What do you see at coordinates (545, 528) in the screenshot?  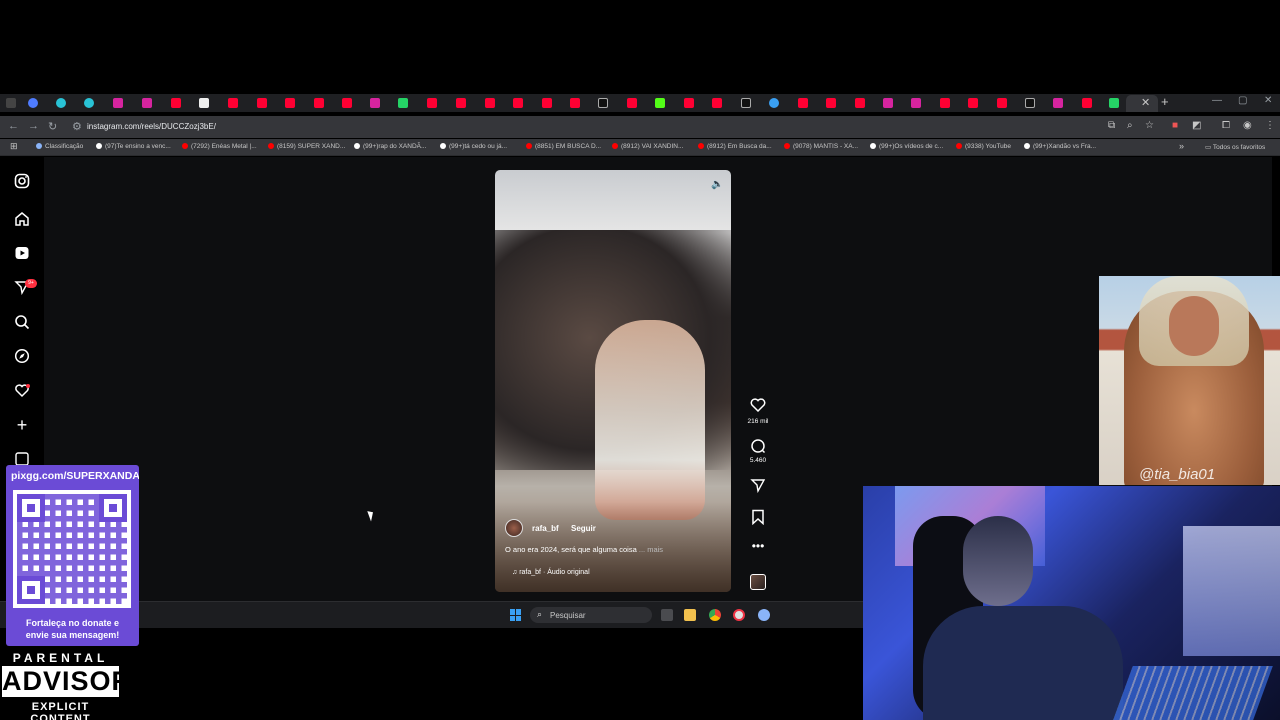 I see `reel-username: rafa_bf` at bounding box center [545, 528].